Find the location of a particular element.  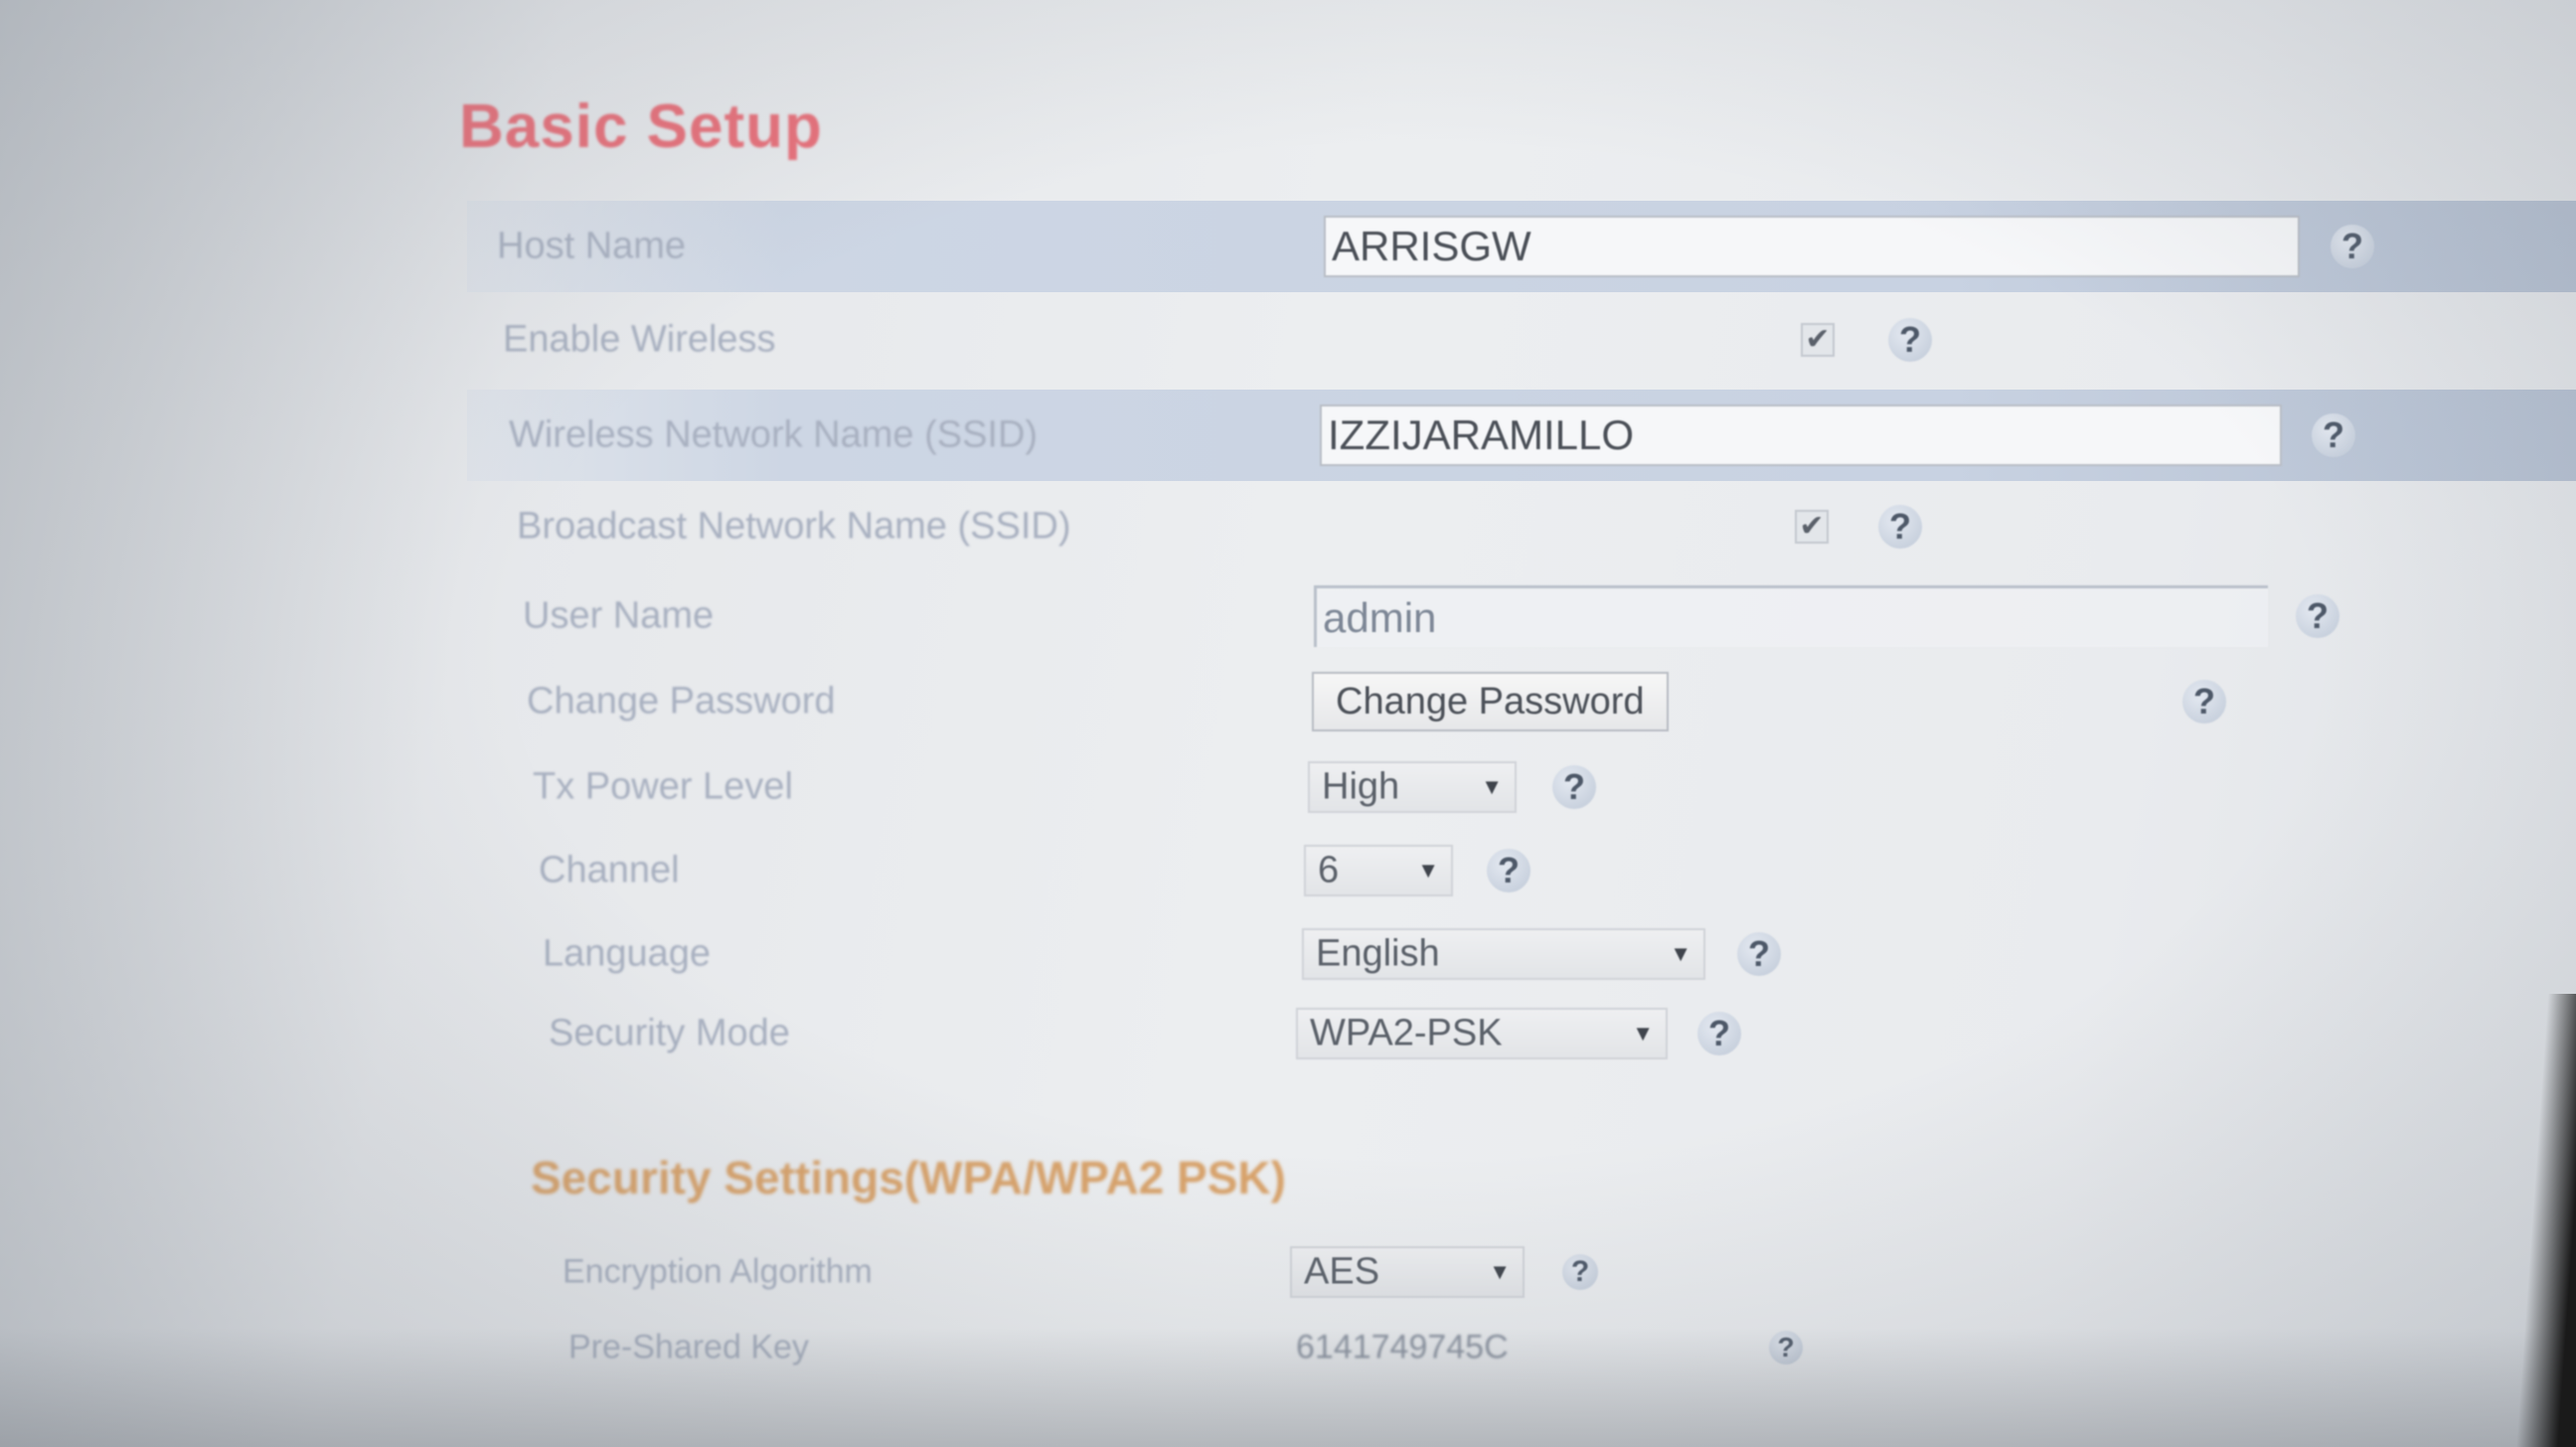

row-broadcast-ssid: Broadcast Network Name (SSID) ✔ ? is located at coordinates (1521, 526).